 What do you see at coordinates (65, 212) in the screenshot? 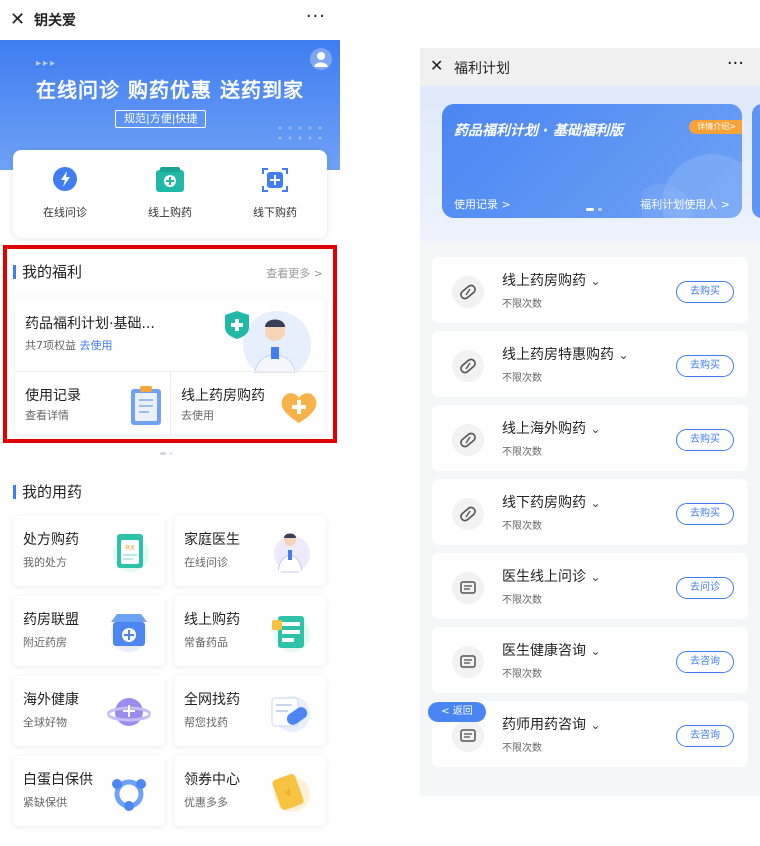
I see `quick-label: 在线问诊` at bounding box center [65, 212].